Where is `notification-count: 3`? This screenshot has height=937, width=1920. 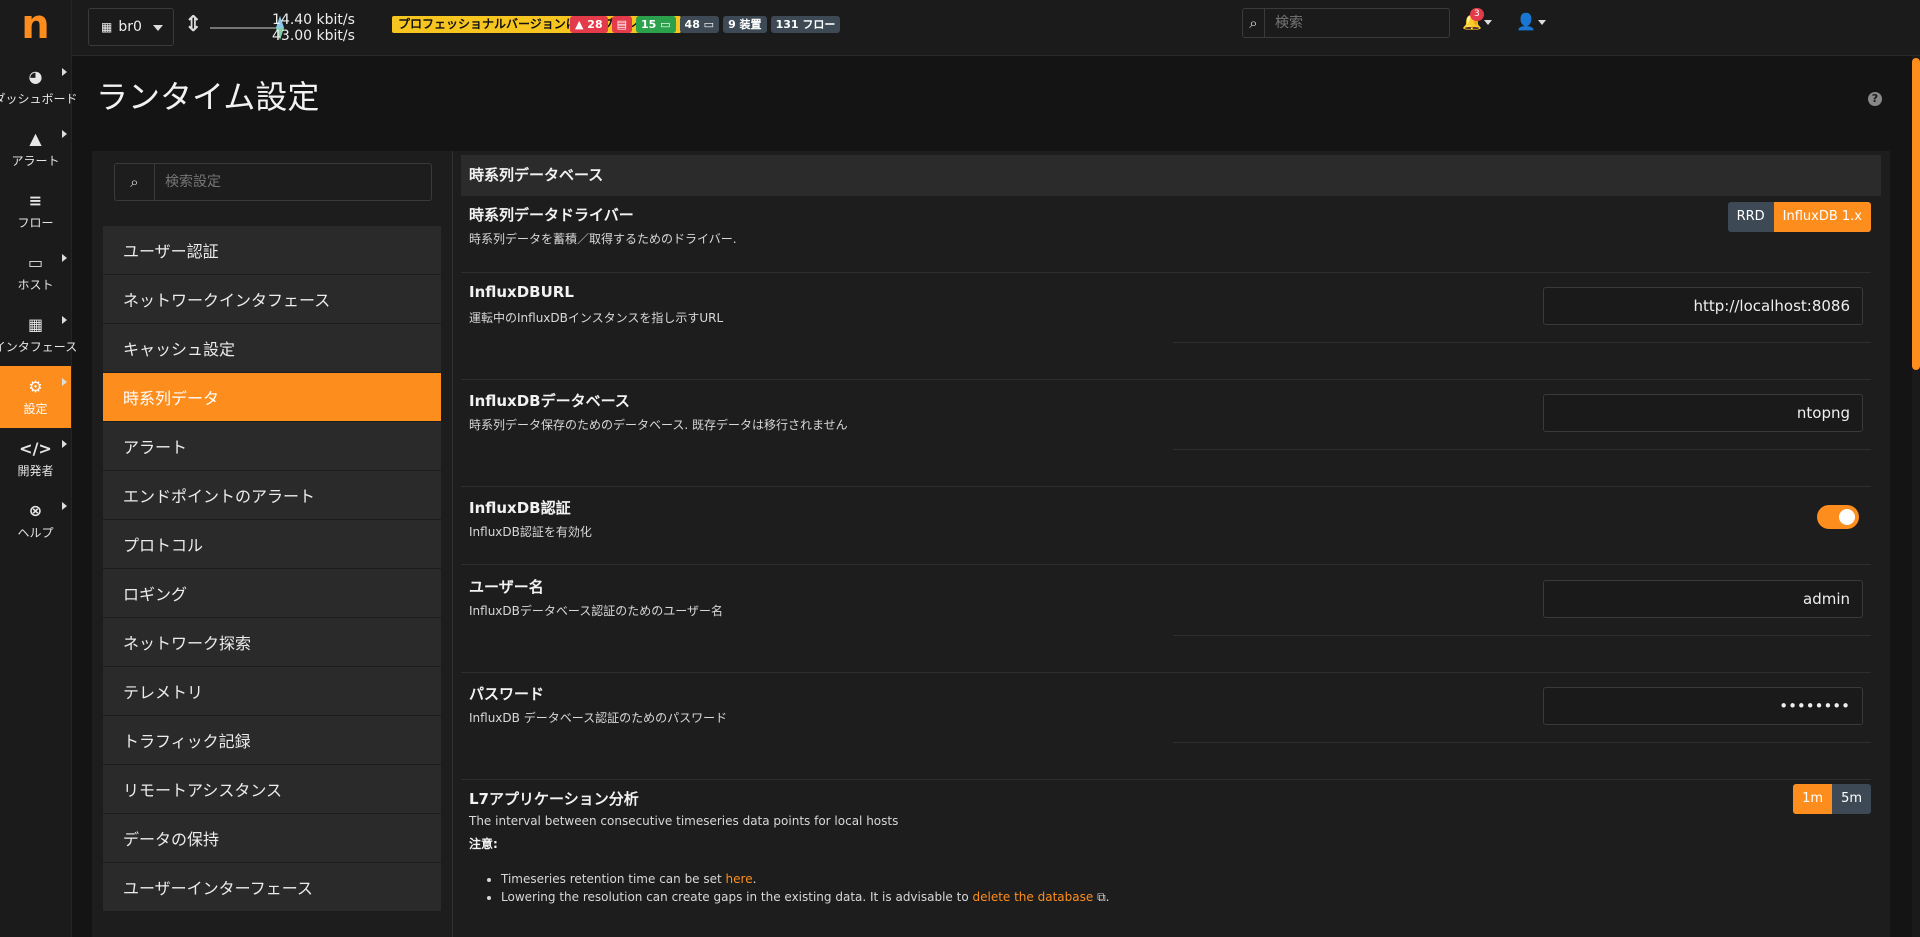 notification-count: 3 is located at coordinates (1477, 14).